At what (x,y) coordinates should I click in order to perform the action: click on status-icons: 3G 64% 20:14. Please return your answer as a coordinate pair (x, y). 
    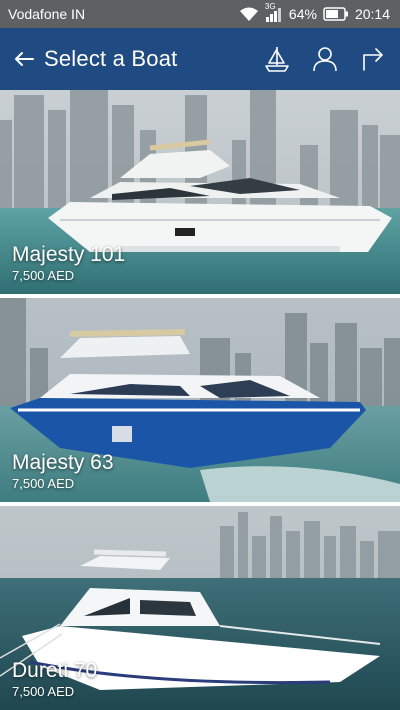
    Looking at the image, I should click on (314, 12).